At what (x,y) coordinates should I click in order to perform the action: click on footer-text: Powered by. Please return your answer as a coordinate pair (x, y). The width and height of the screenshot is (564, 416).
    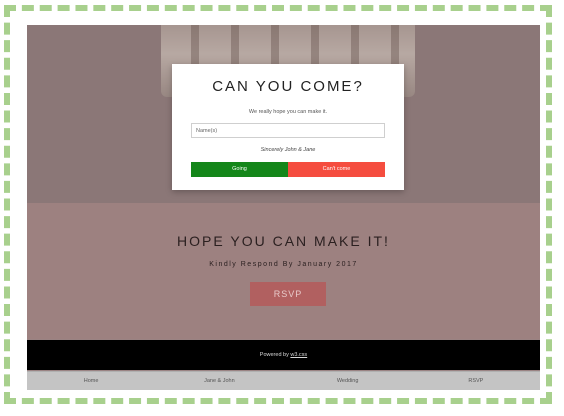
    Looking at the image, I should click on (275, 355).